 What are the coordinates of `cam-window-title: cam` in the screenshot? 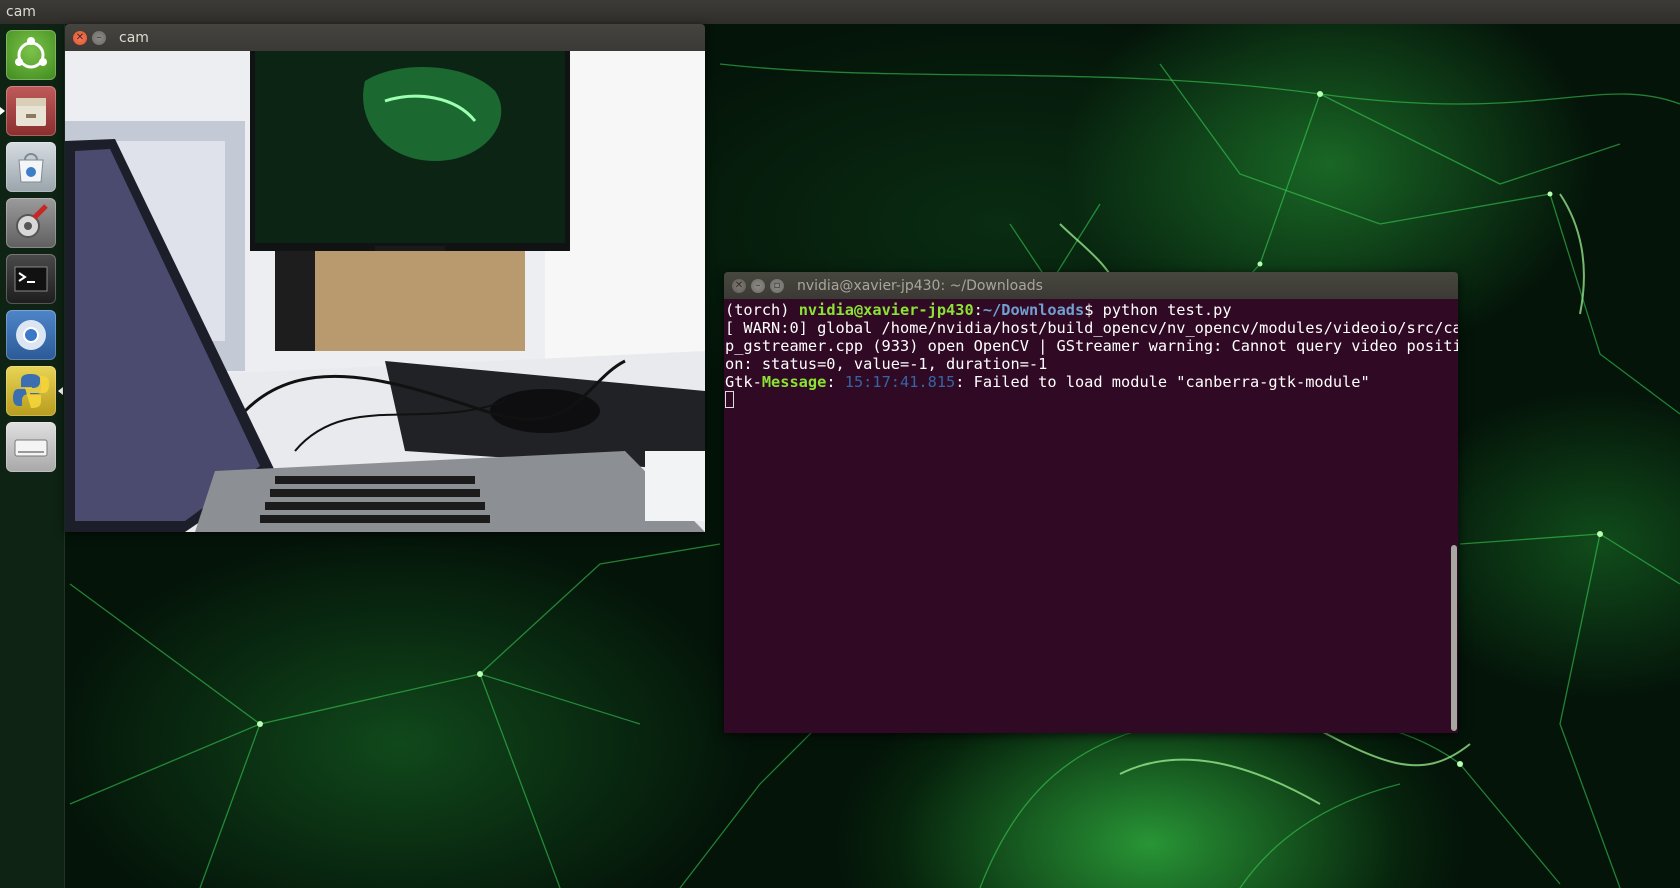 It's located at (134, 38).